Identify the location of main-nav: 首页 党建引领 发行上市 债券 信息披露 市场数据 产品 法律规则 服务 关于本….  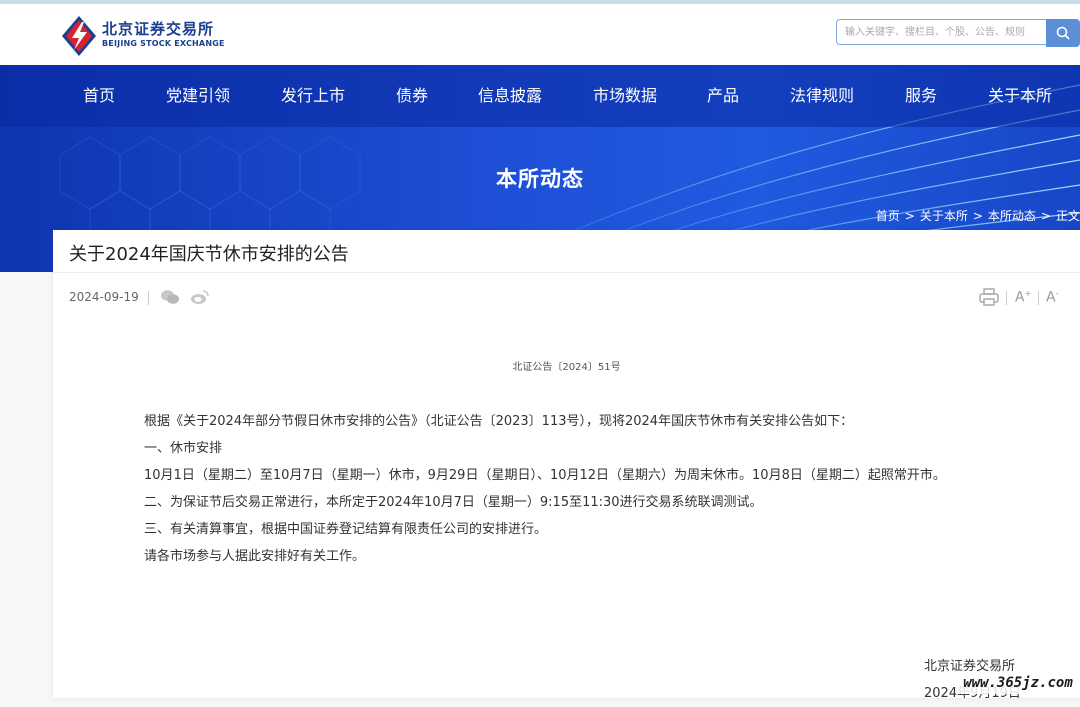
(540, 96).